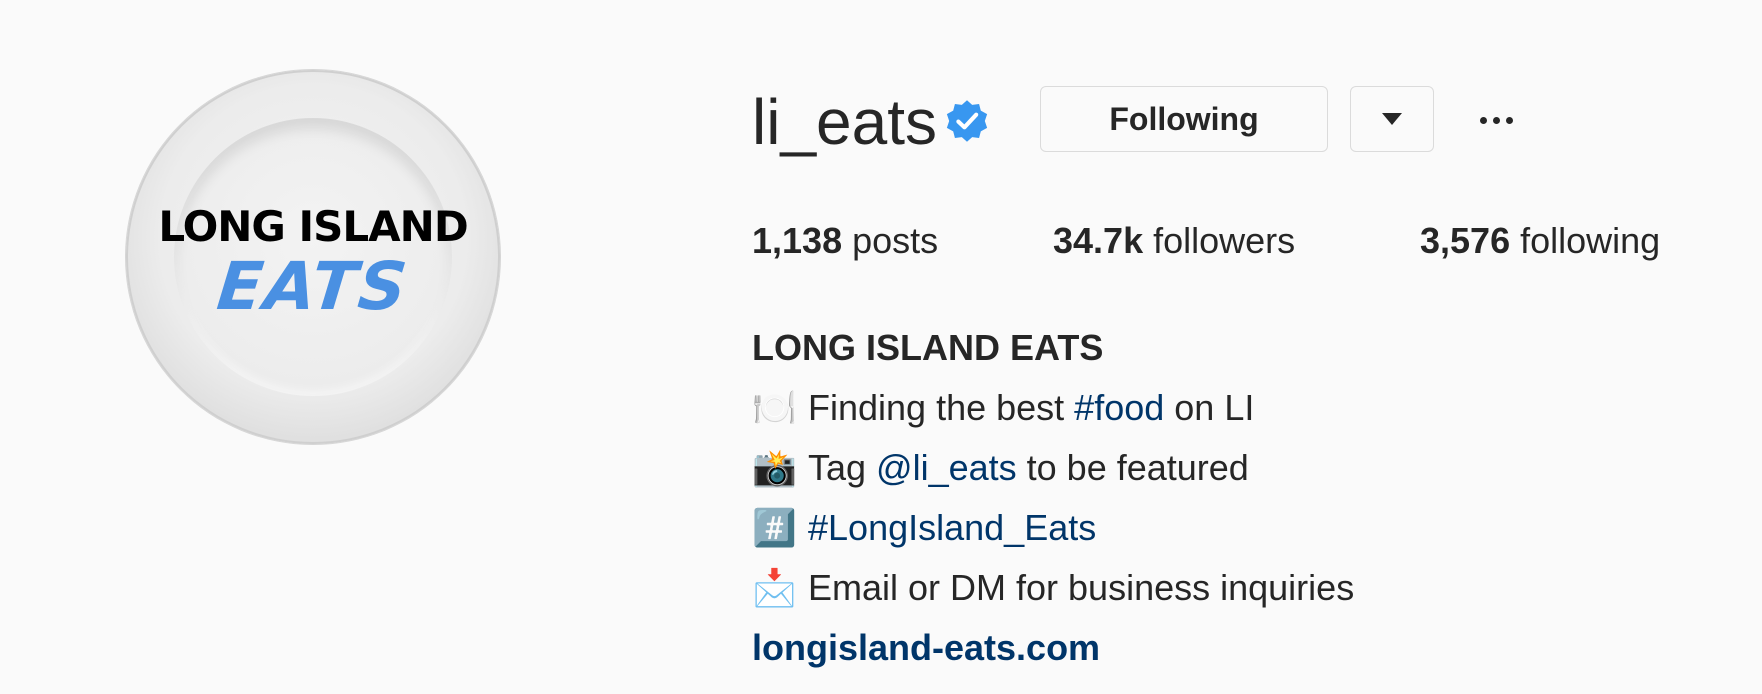  Describe the element at coordinates (845, 241) in the screenshot. I see `posts-stat: 1,138 posts` at that location.